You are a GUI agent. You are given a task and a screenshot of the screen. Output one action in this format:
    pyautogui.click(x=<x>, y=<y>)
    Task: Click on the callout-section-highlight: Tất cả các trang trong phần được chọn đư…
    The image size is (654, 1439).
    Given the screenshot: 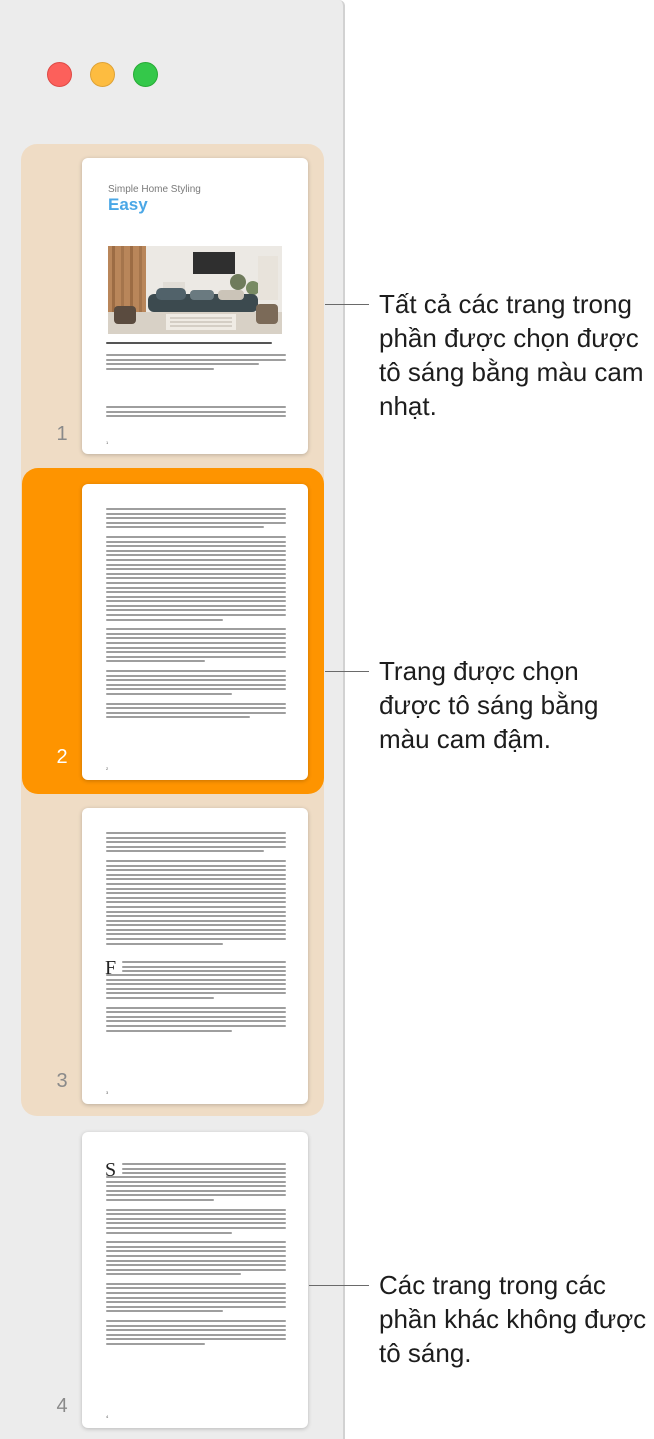 What is the action you would take?
    pyautogui.click(x=511, y=355)
    